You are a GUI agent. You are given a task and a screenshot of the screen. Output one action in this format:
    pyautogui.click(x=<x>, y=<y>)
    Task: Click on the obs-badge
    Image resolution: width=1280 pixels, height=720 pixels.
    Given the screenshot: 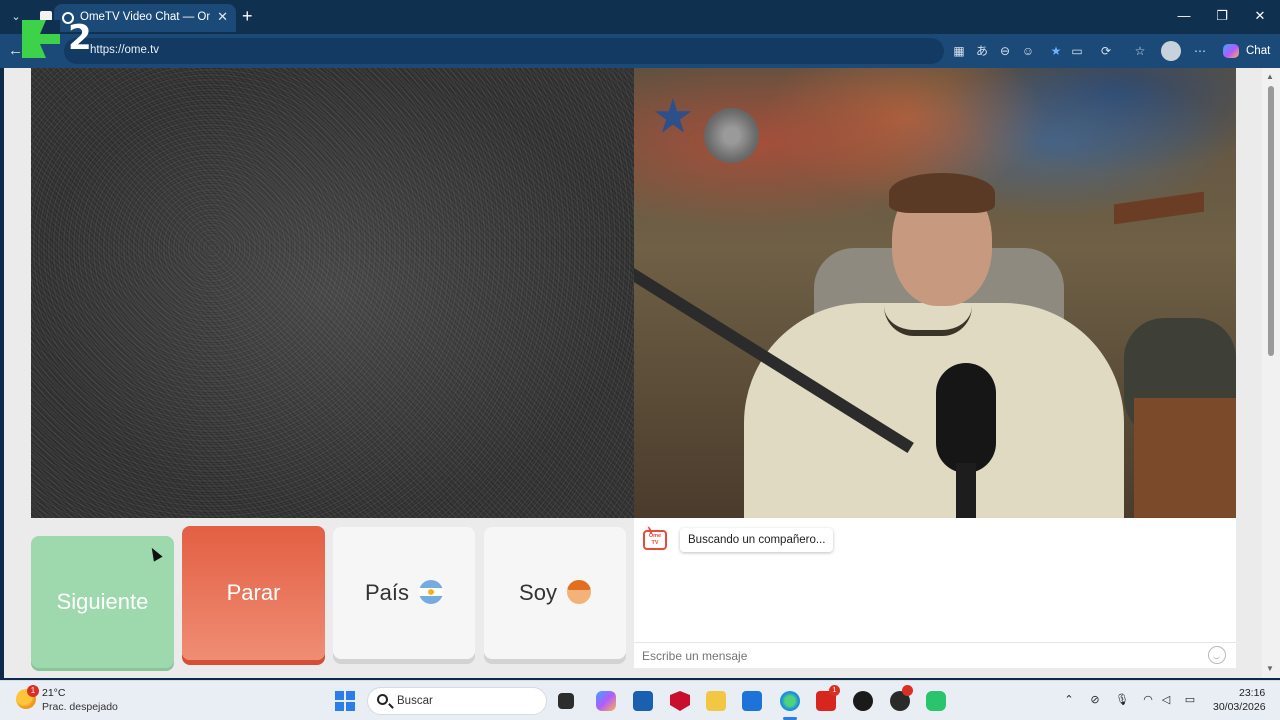 What is the action you would take?
    pyautogui.click(x=907, y=690)
    